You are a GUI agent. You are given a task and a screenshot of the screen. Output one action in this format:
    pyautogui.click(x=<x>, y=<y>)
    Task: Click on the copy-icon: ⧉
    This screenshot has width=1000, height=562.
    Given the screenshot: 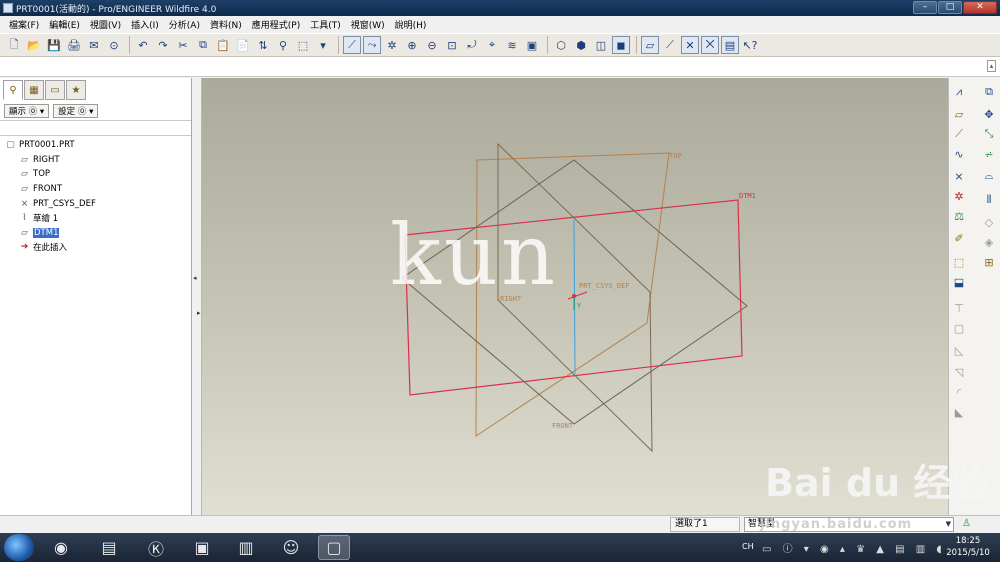 What is the action you would take?
    pyautogui.click(x=203, y=45)
    